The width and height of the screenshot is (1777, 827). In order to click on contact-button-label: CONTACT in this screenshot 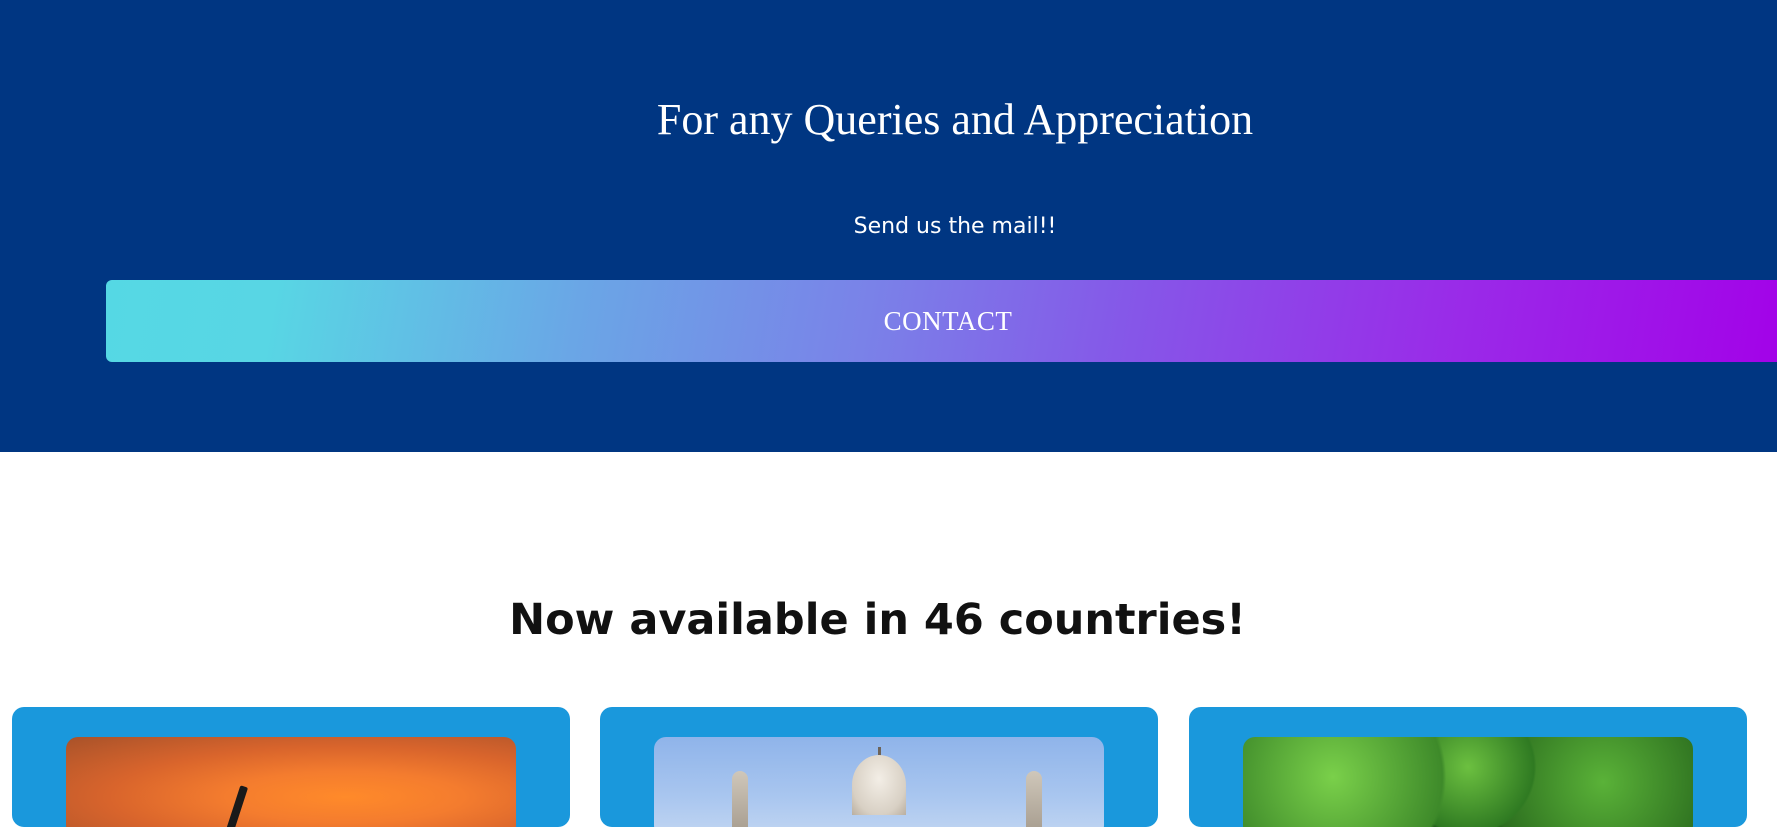, I will do `click(948, 320)`.